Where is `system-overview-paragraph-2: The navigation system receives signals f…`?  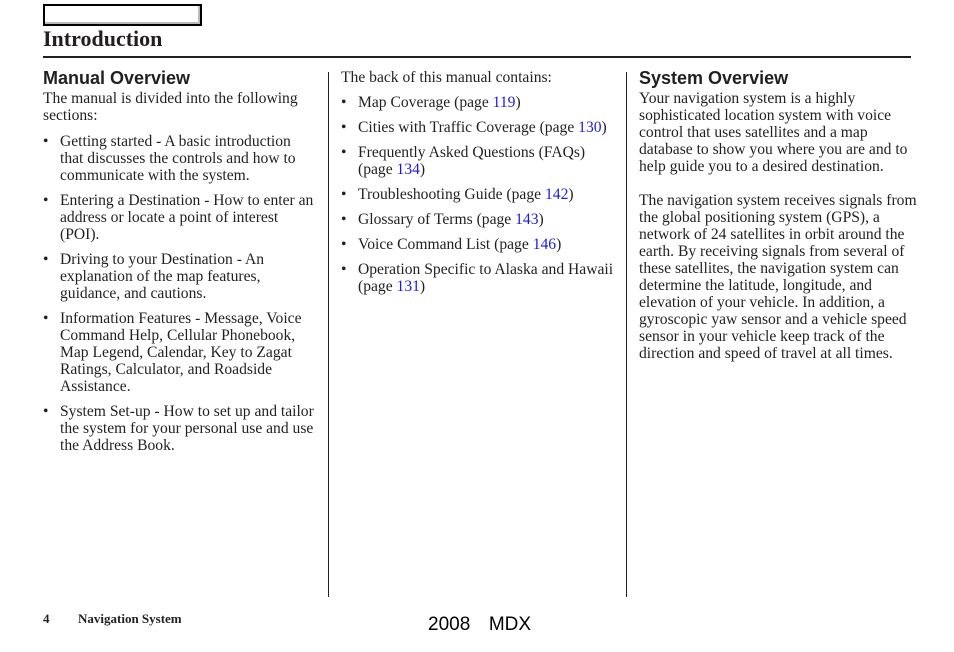 system-overview-paragraph-2: The navigation system receives signals f… is located at coordinates (778, 277).